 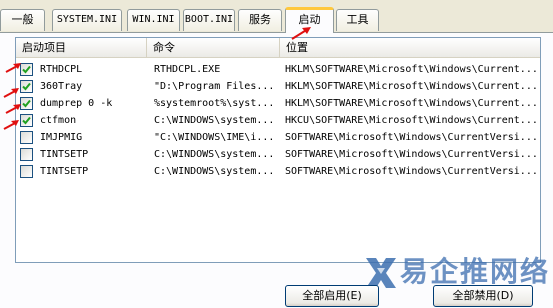 What do you see at coordinates (483, 296) in the screenshot?
I see `disable-all-button: 全部禁用(D)` at bounding box center [483, 296].